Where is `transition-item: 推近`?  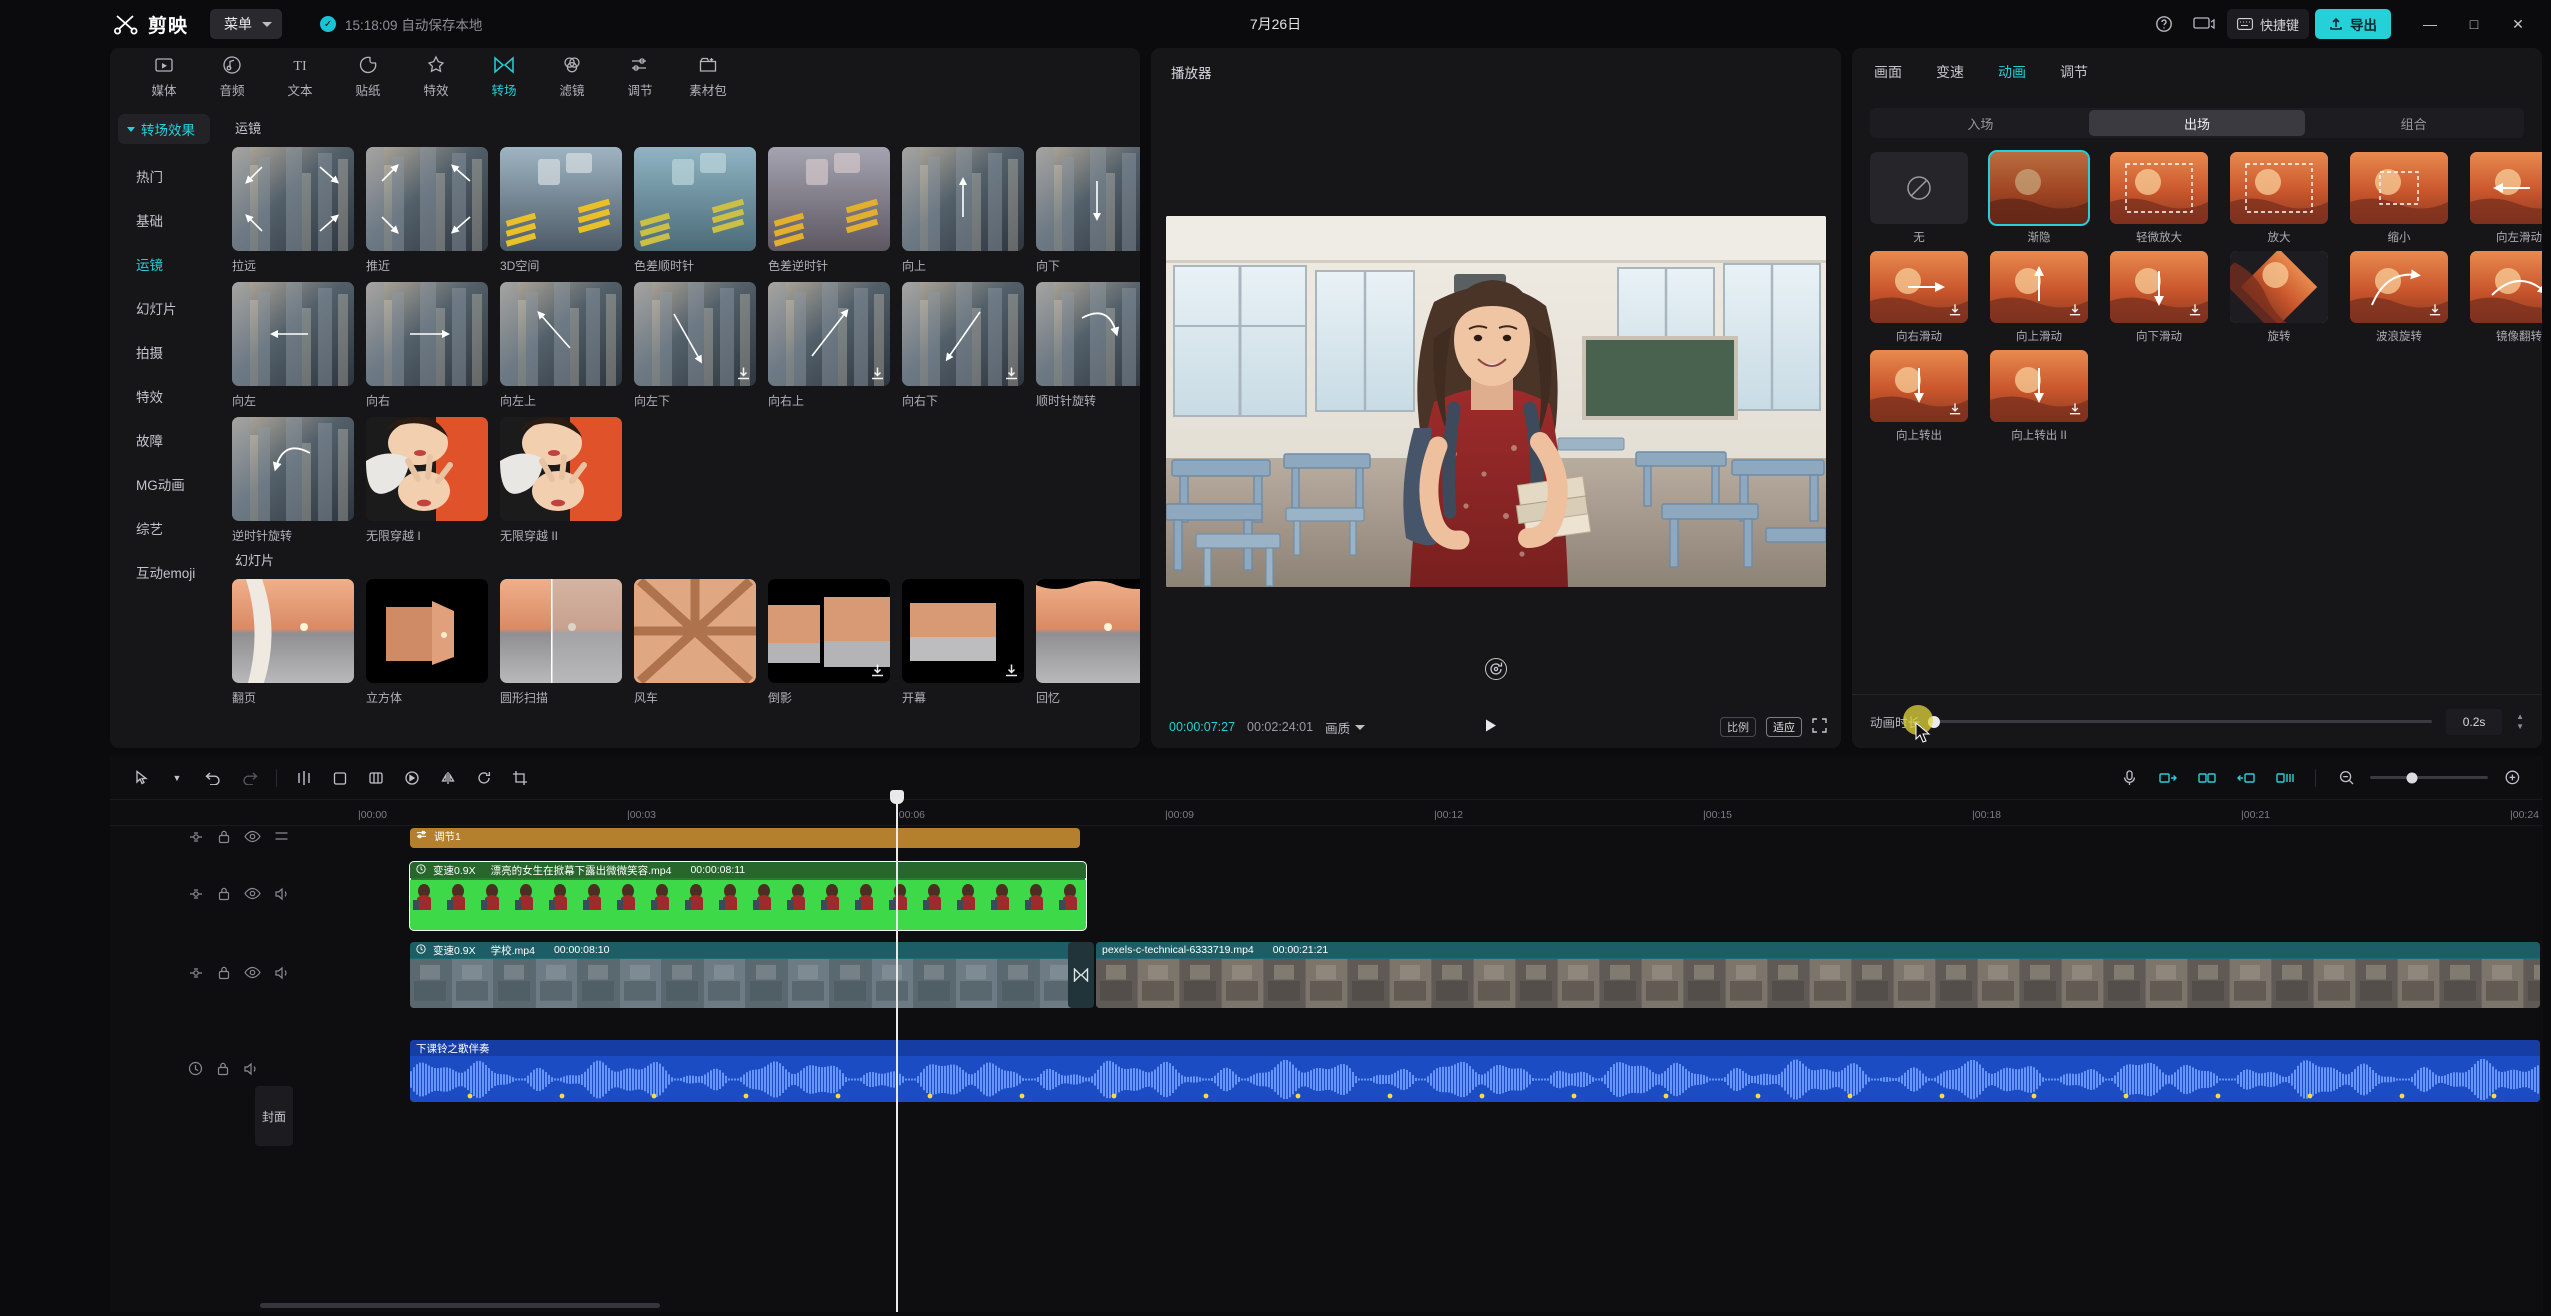
transition-item: 推近 is located at coordinates (427, 210).